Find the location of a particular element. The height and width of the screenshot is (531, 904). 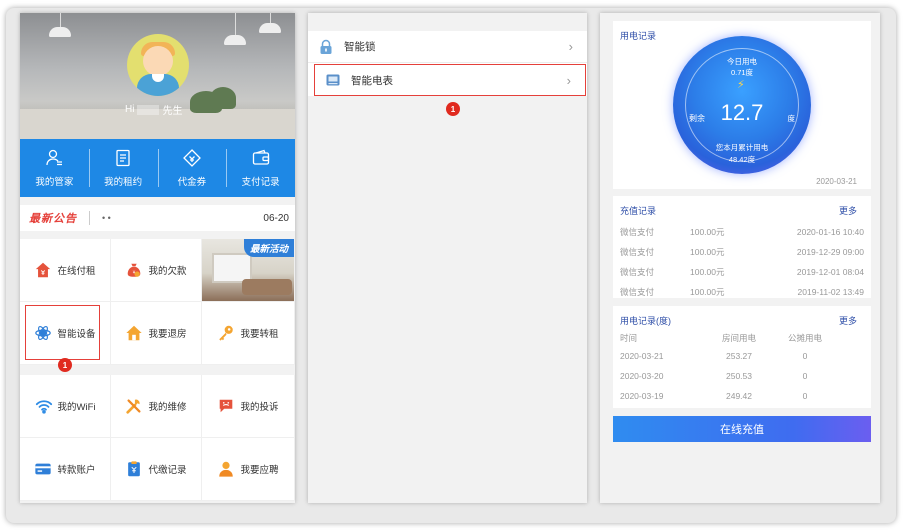

table-row: 微信支付 100.00元 2020-01-16 10:40 is located at coordinates (742, 232).